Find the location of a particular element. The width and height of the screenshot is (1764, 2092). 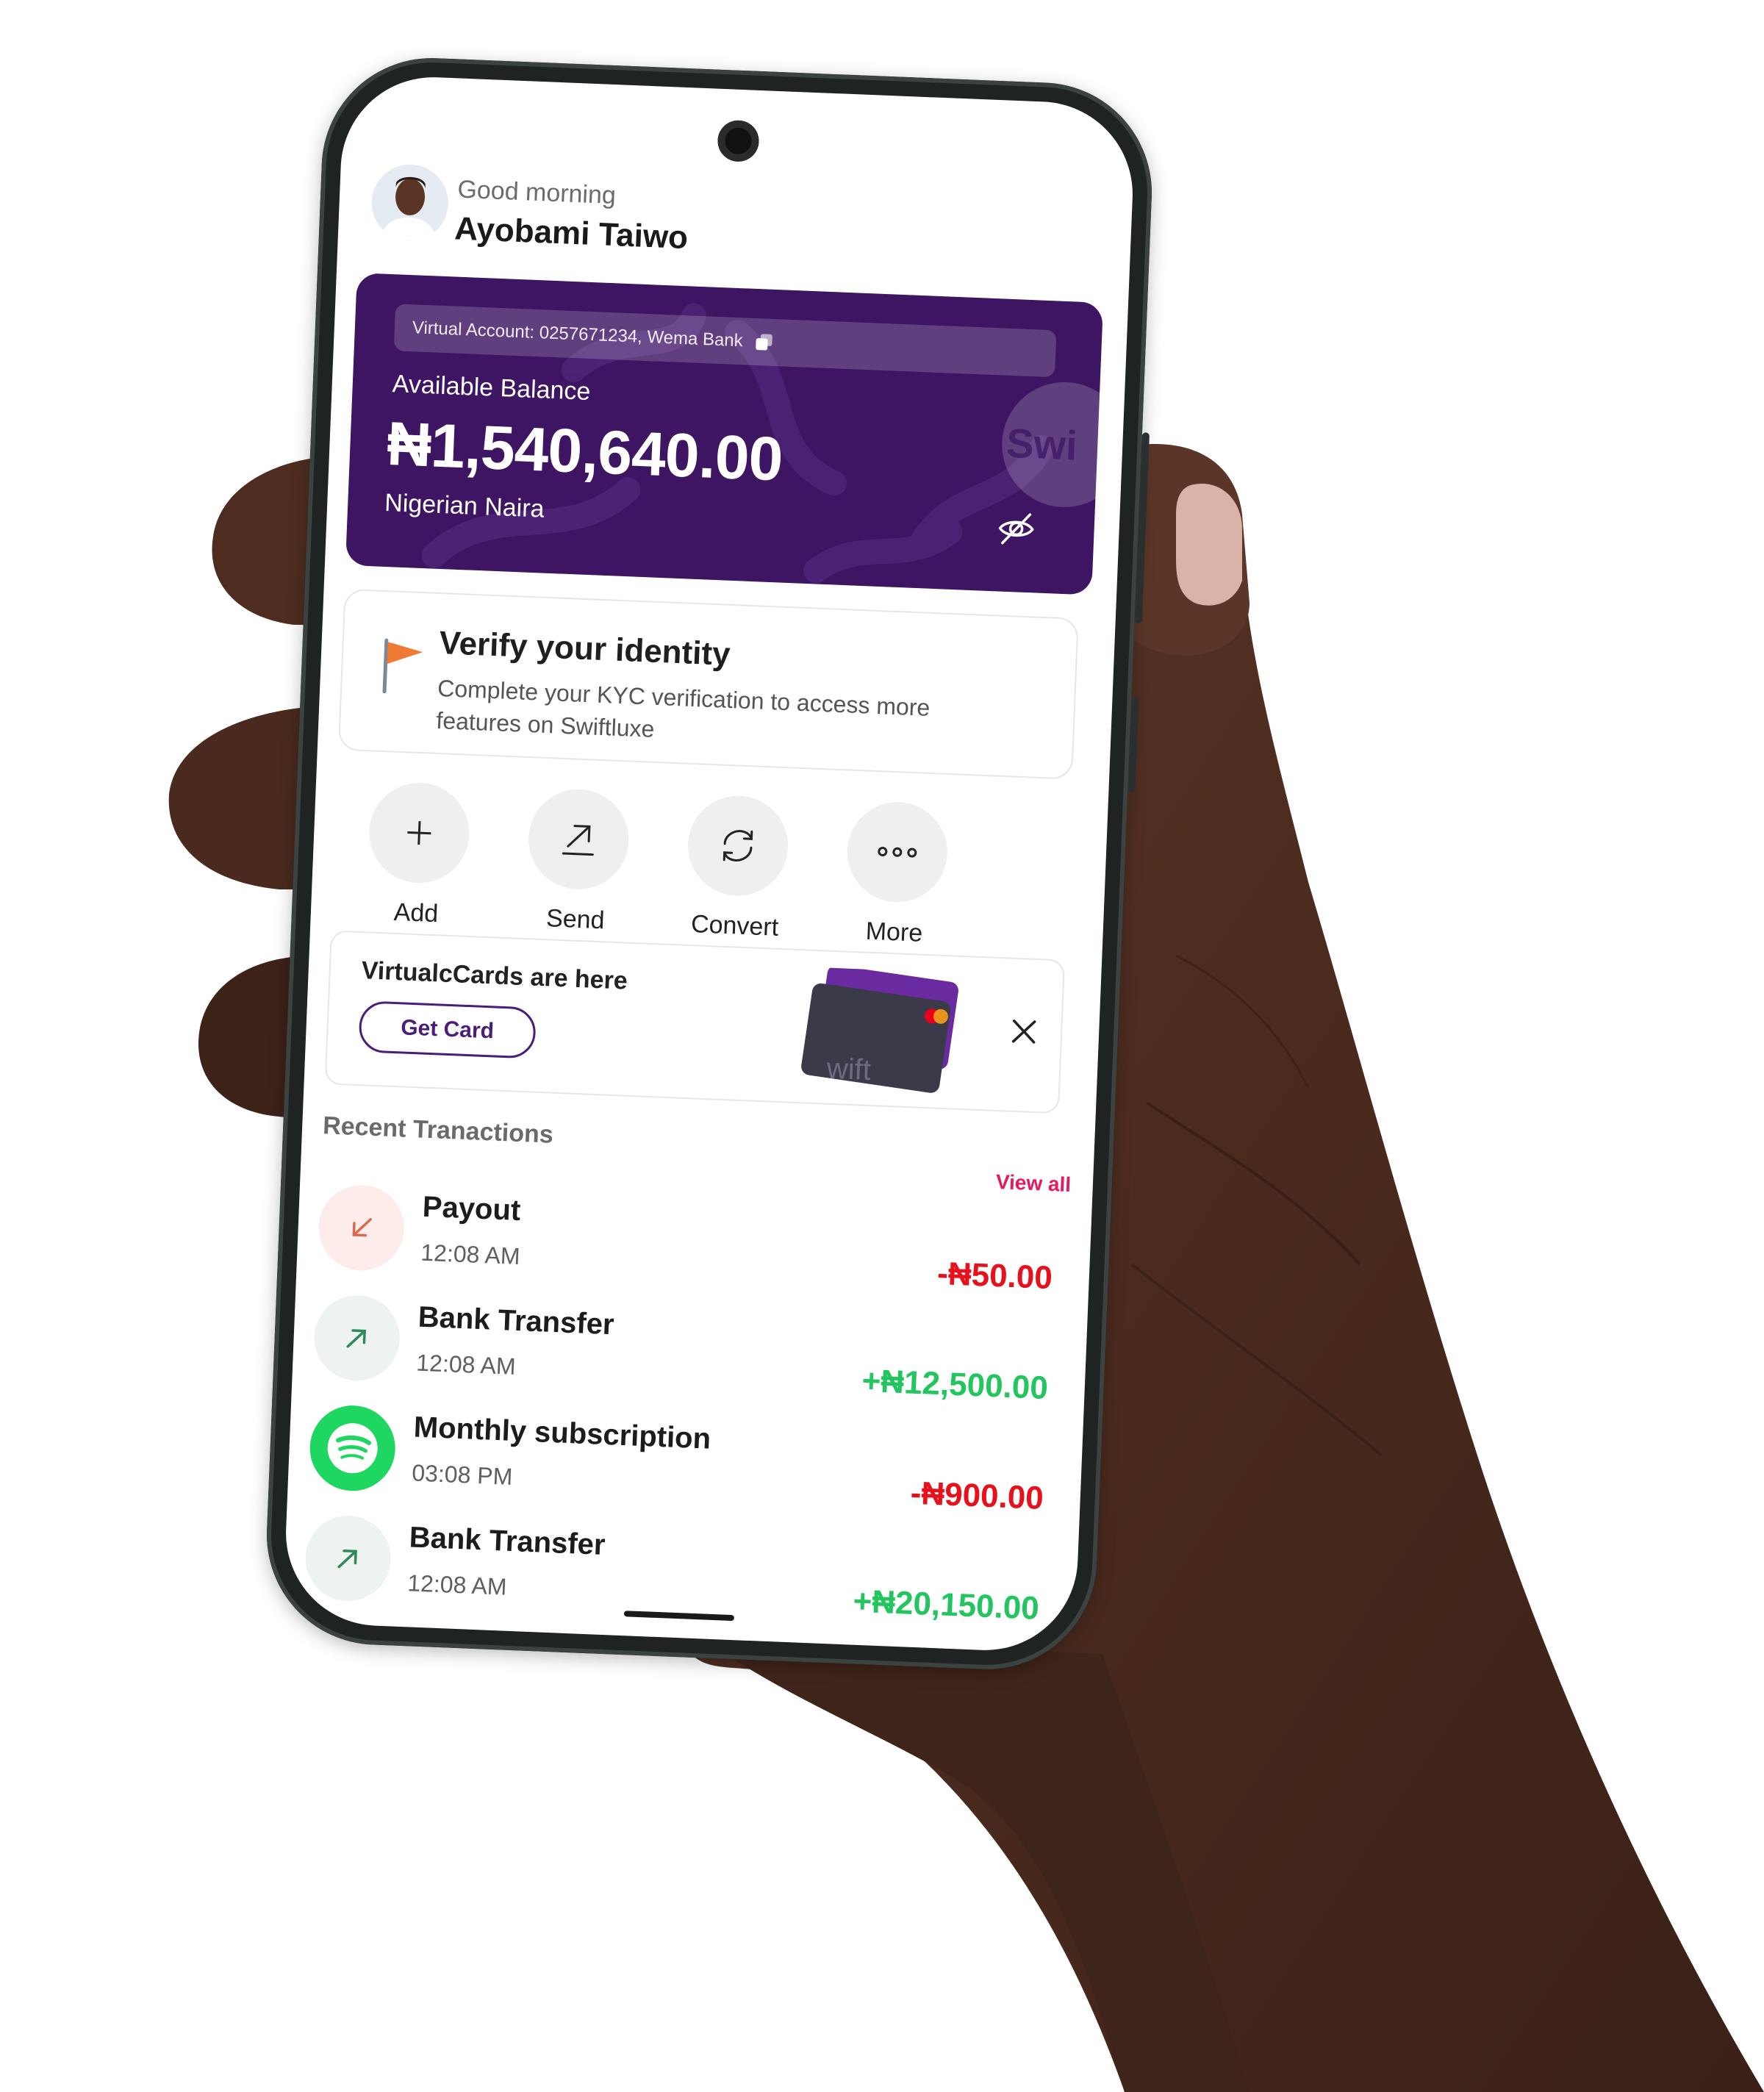

more-icon is located at coordinates (897, 852).